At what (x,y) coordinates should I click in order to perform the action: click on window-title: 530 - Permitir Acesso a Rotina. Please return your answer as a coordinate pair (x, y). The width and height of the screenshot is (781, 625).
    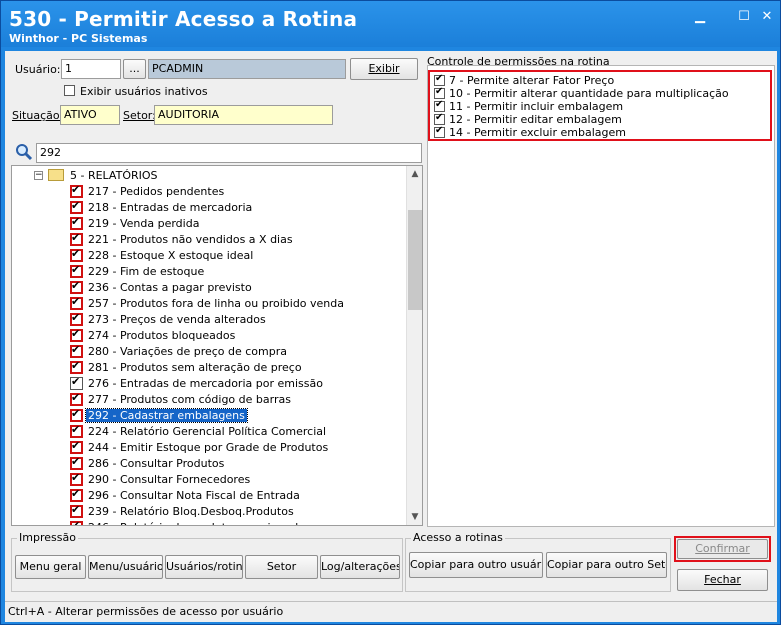
    Looking at the image, I should click on (183, 19).